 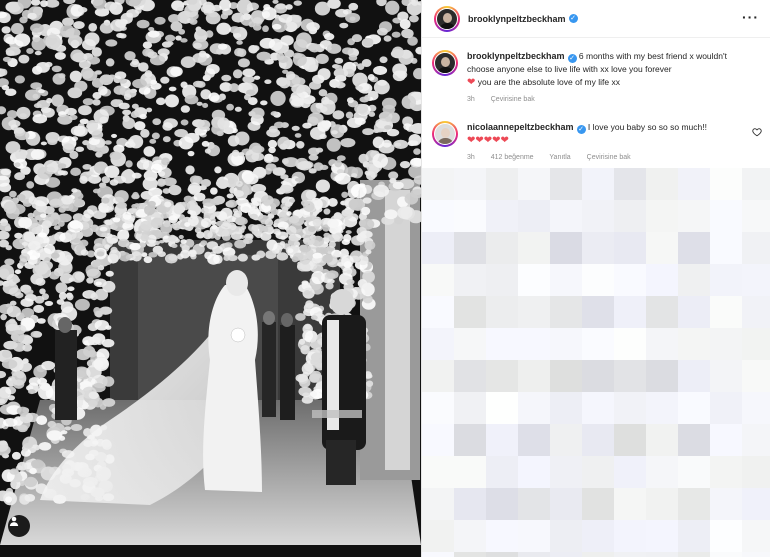 I want to click on caption-username: brooklynpeltzbeckham, so click(x=516, y=56).